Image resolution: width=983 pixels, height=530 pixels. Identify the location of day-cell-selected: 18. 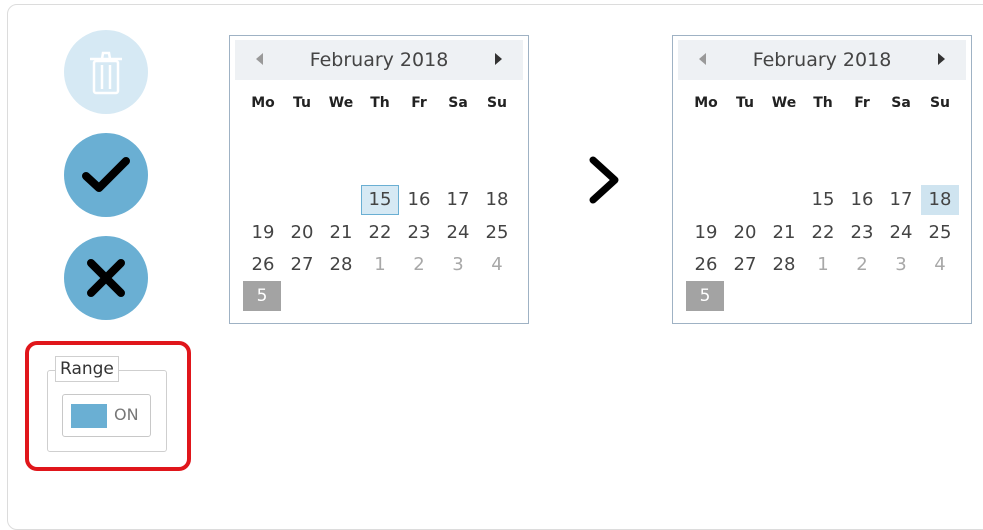
(940, 200).